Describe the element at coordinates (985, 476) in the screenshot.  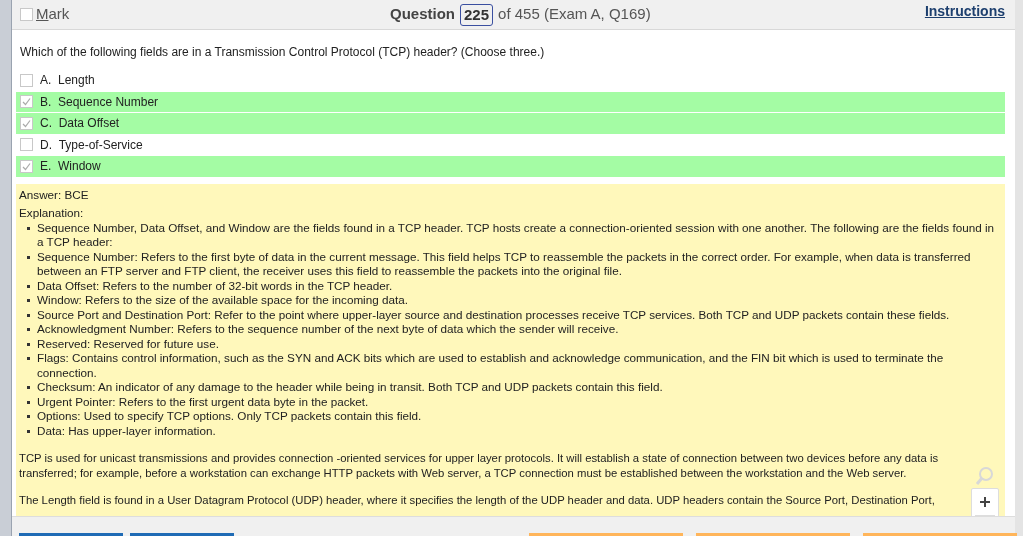
I see `search-icon` at that location.